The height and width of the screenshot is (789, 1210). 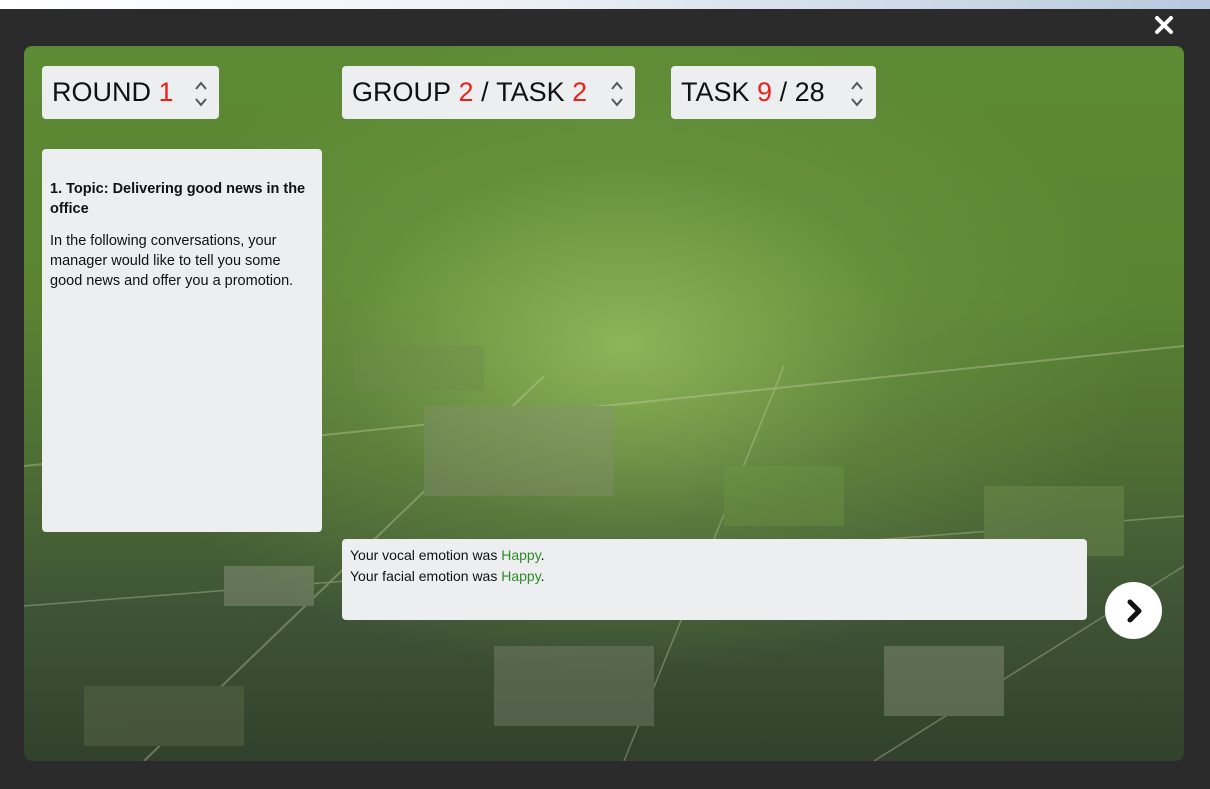 What do you see at coordinates (715, 92) in the screenshot?
I see `task-progress-label: TASK` at bounding box center [715, 92].